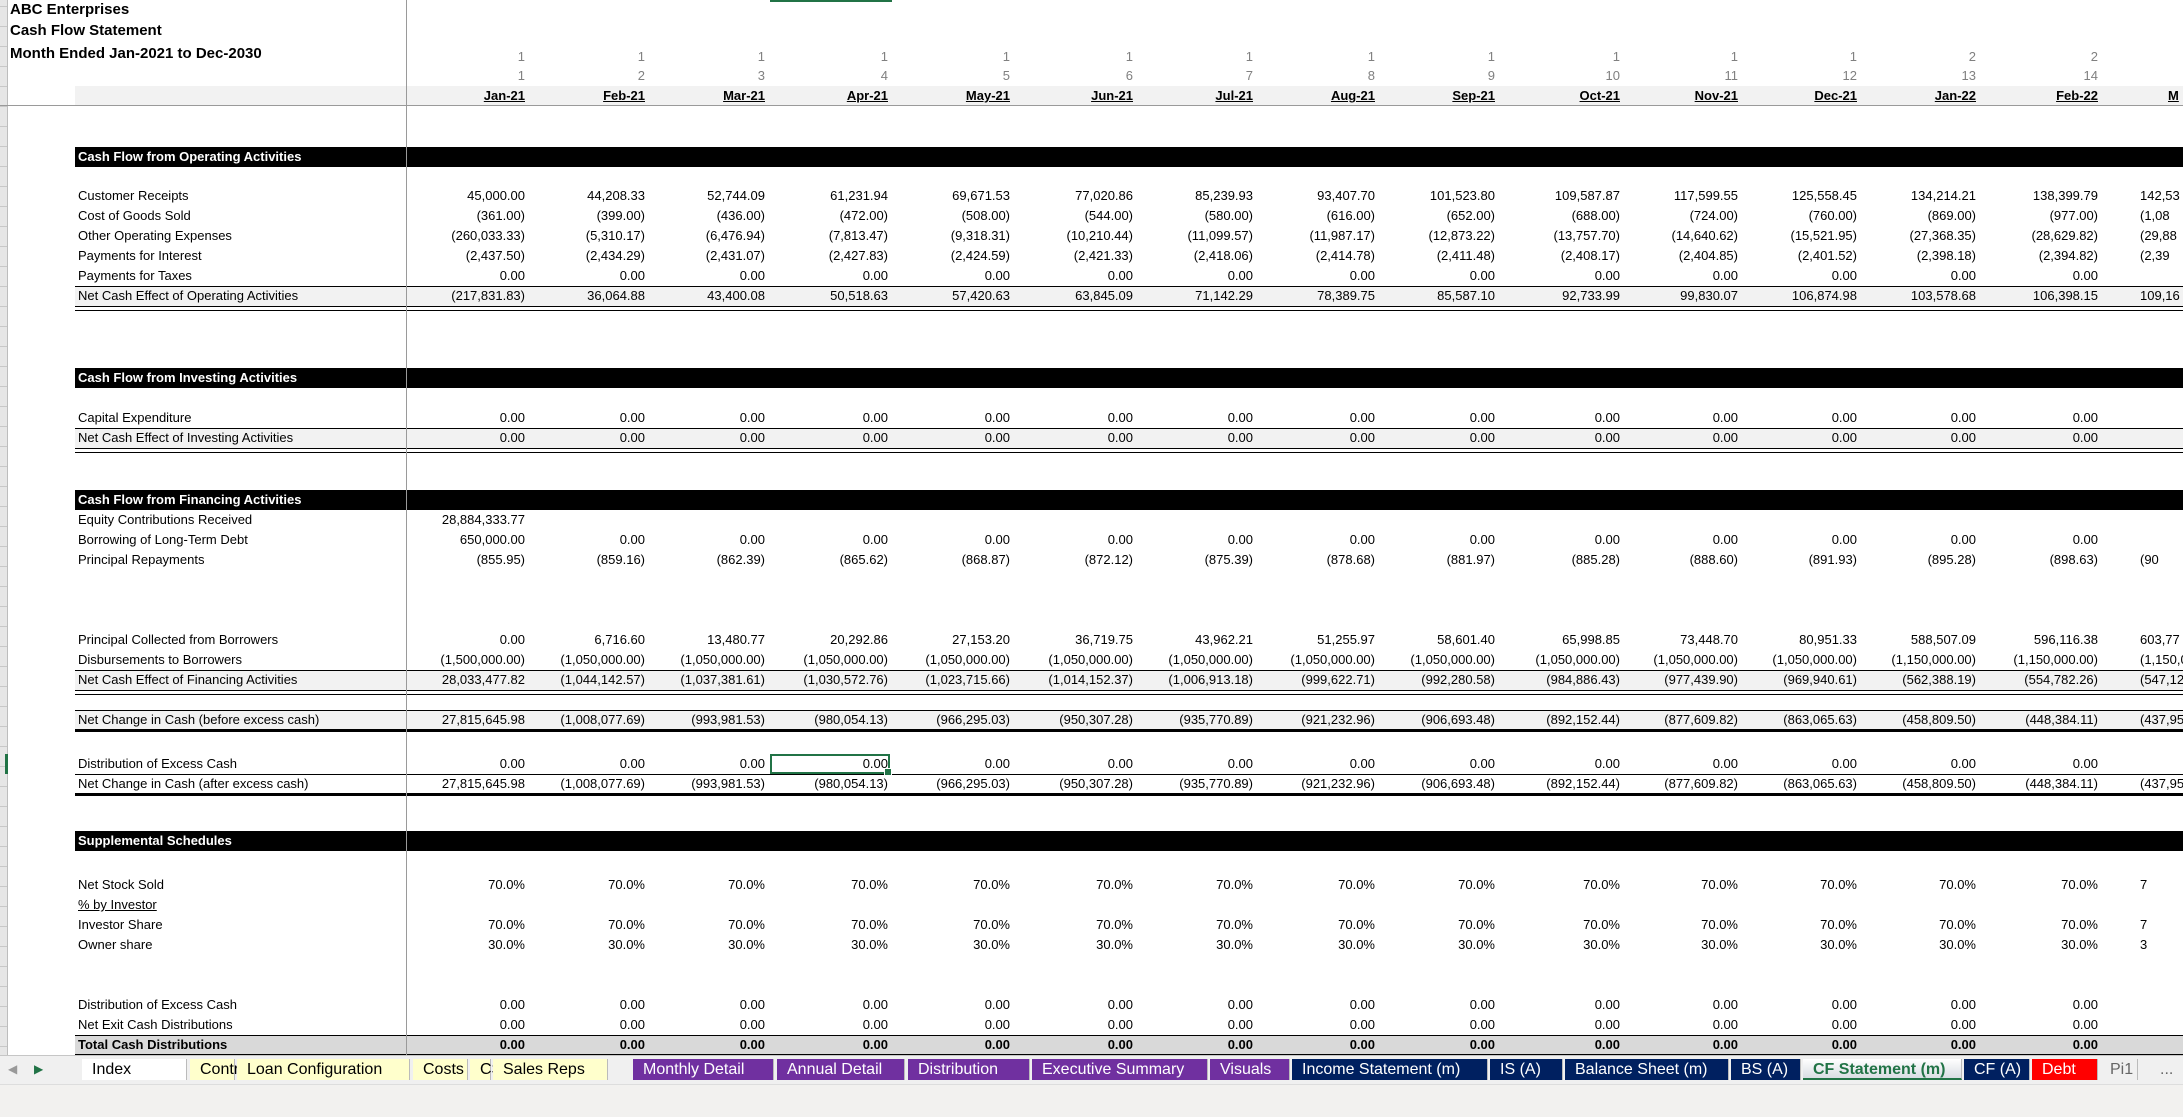 This screenshot has width=2183, height=1117. What do you see at coordinates (1198, 256) in the screenshot?
I see `value-cell: (2,418.06)` at bounding box center [1198, 256].